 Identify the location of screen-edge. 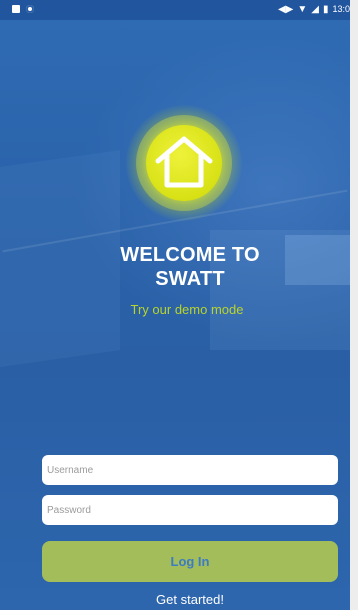
(354, 305).